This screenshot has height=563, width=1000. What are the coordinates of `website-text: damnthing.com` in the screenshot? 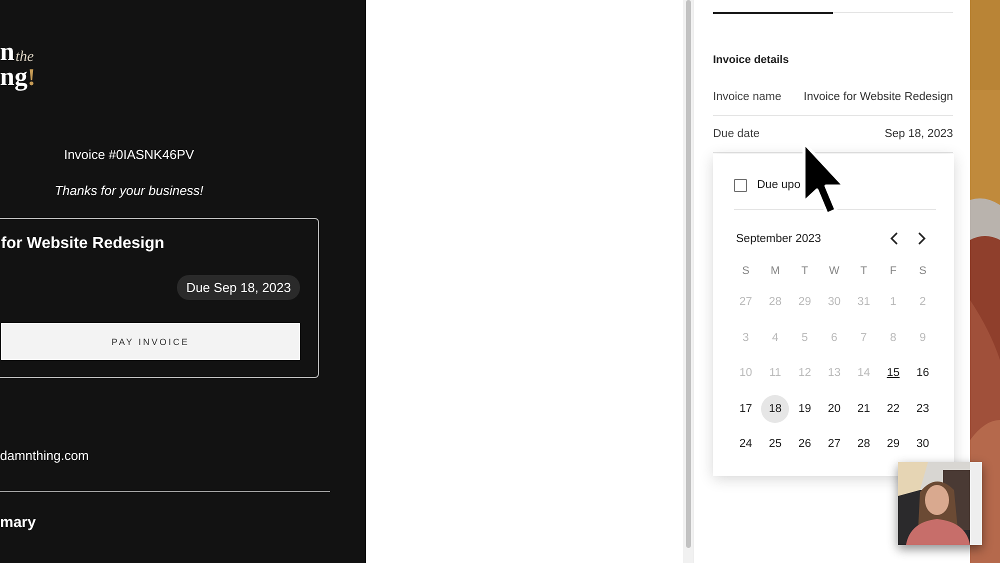 It's located at (45, 456).